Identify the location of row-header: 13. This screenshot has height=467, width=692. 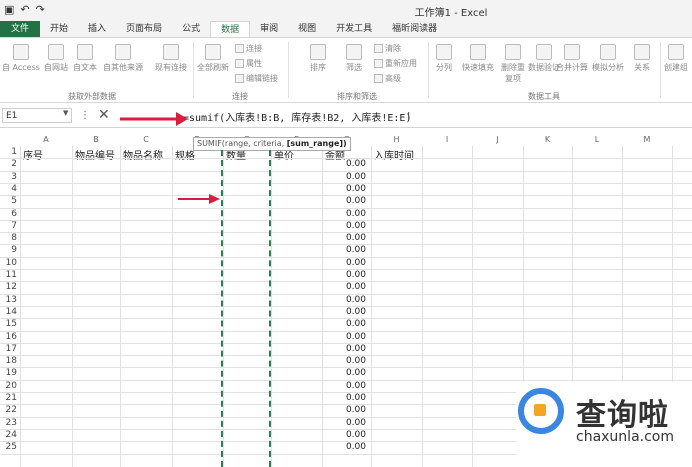
(9, 300).